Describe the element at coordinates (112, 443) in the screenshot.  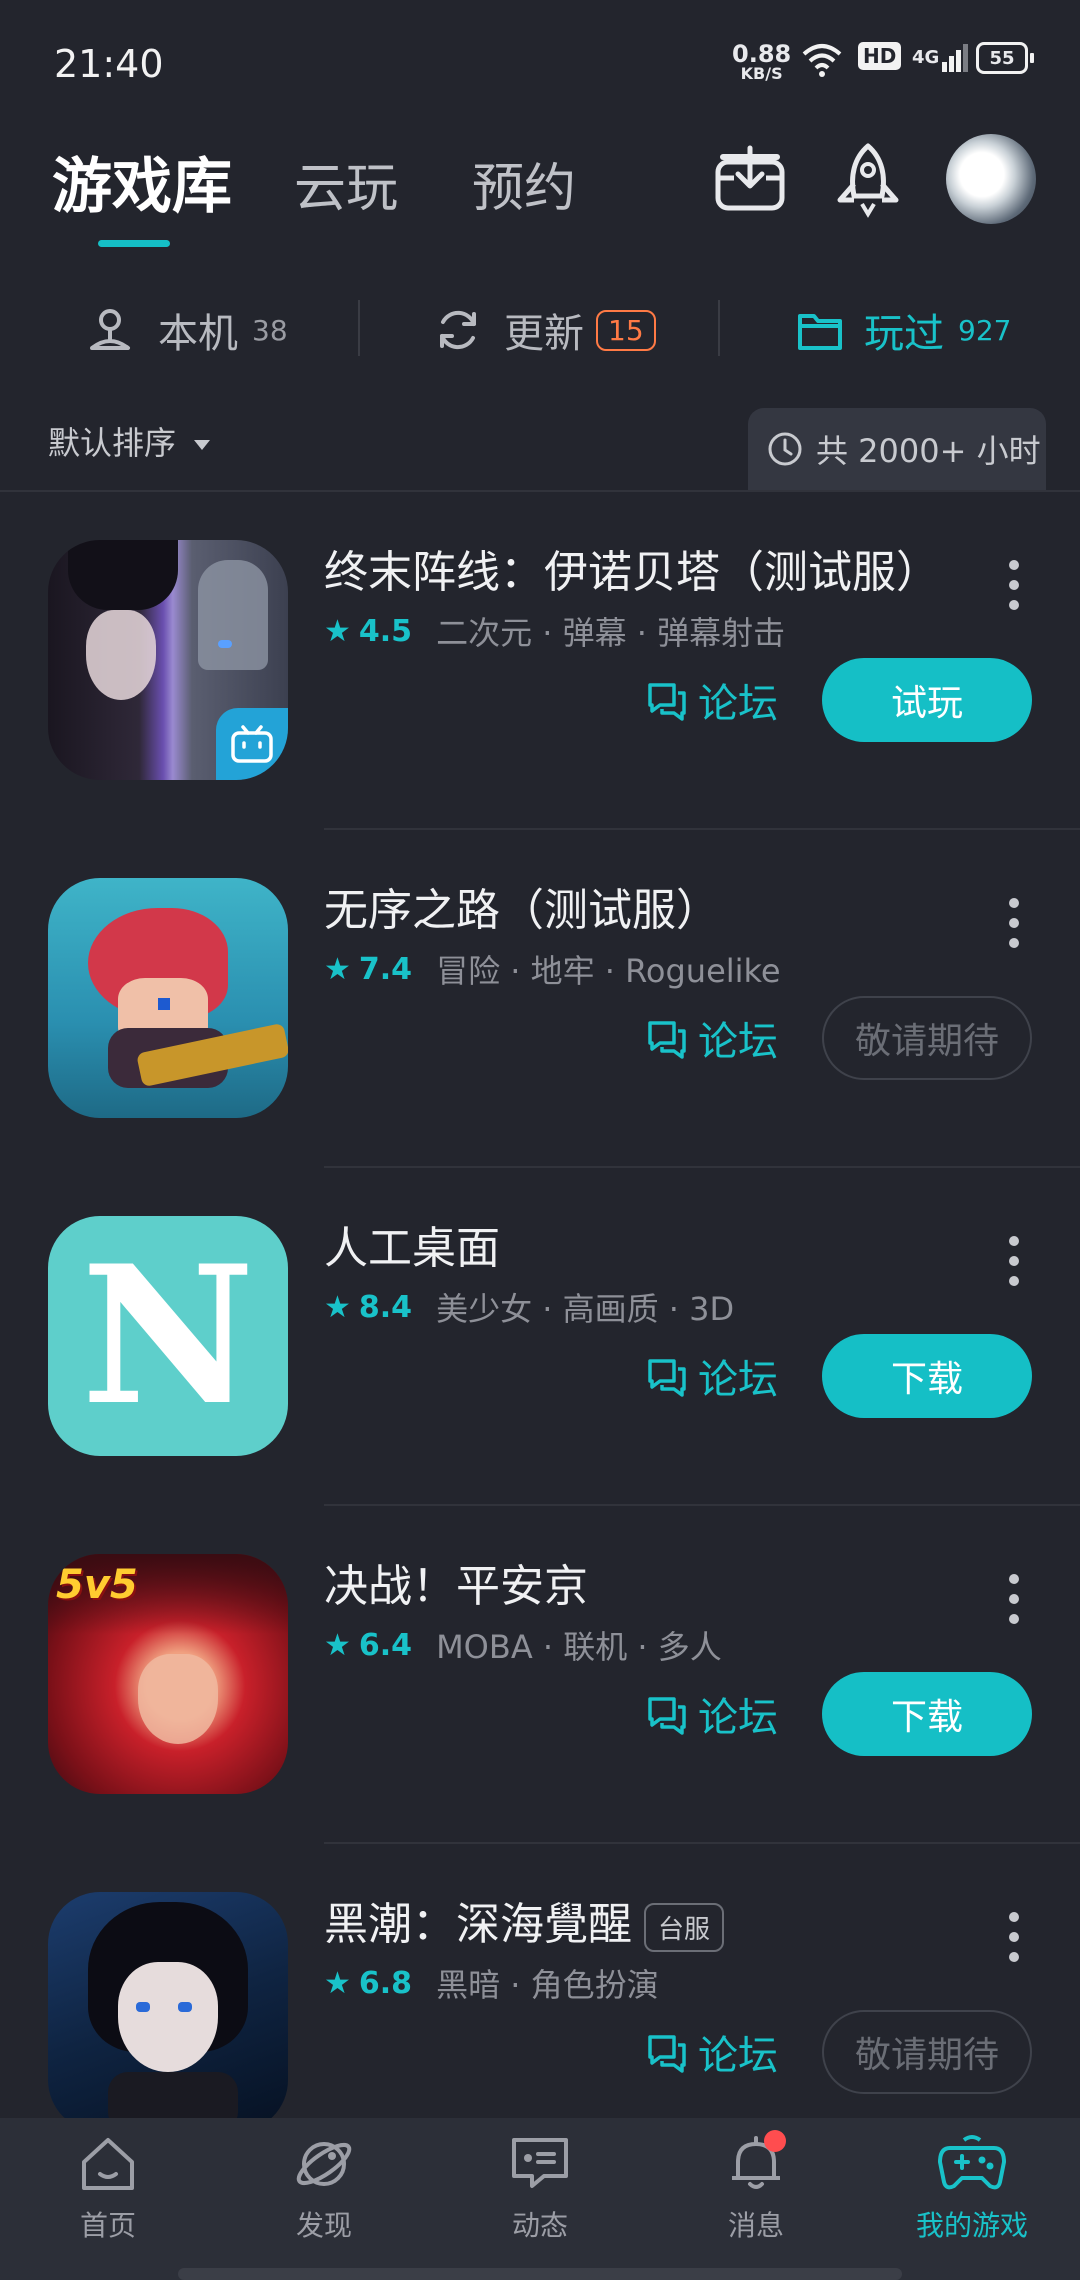
I see `sort-label: 默认排序` at that location.